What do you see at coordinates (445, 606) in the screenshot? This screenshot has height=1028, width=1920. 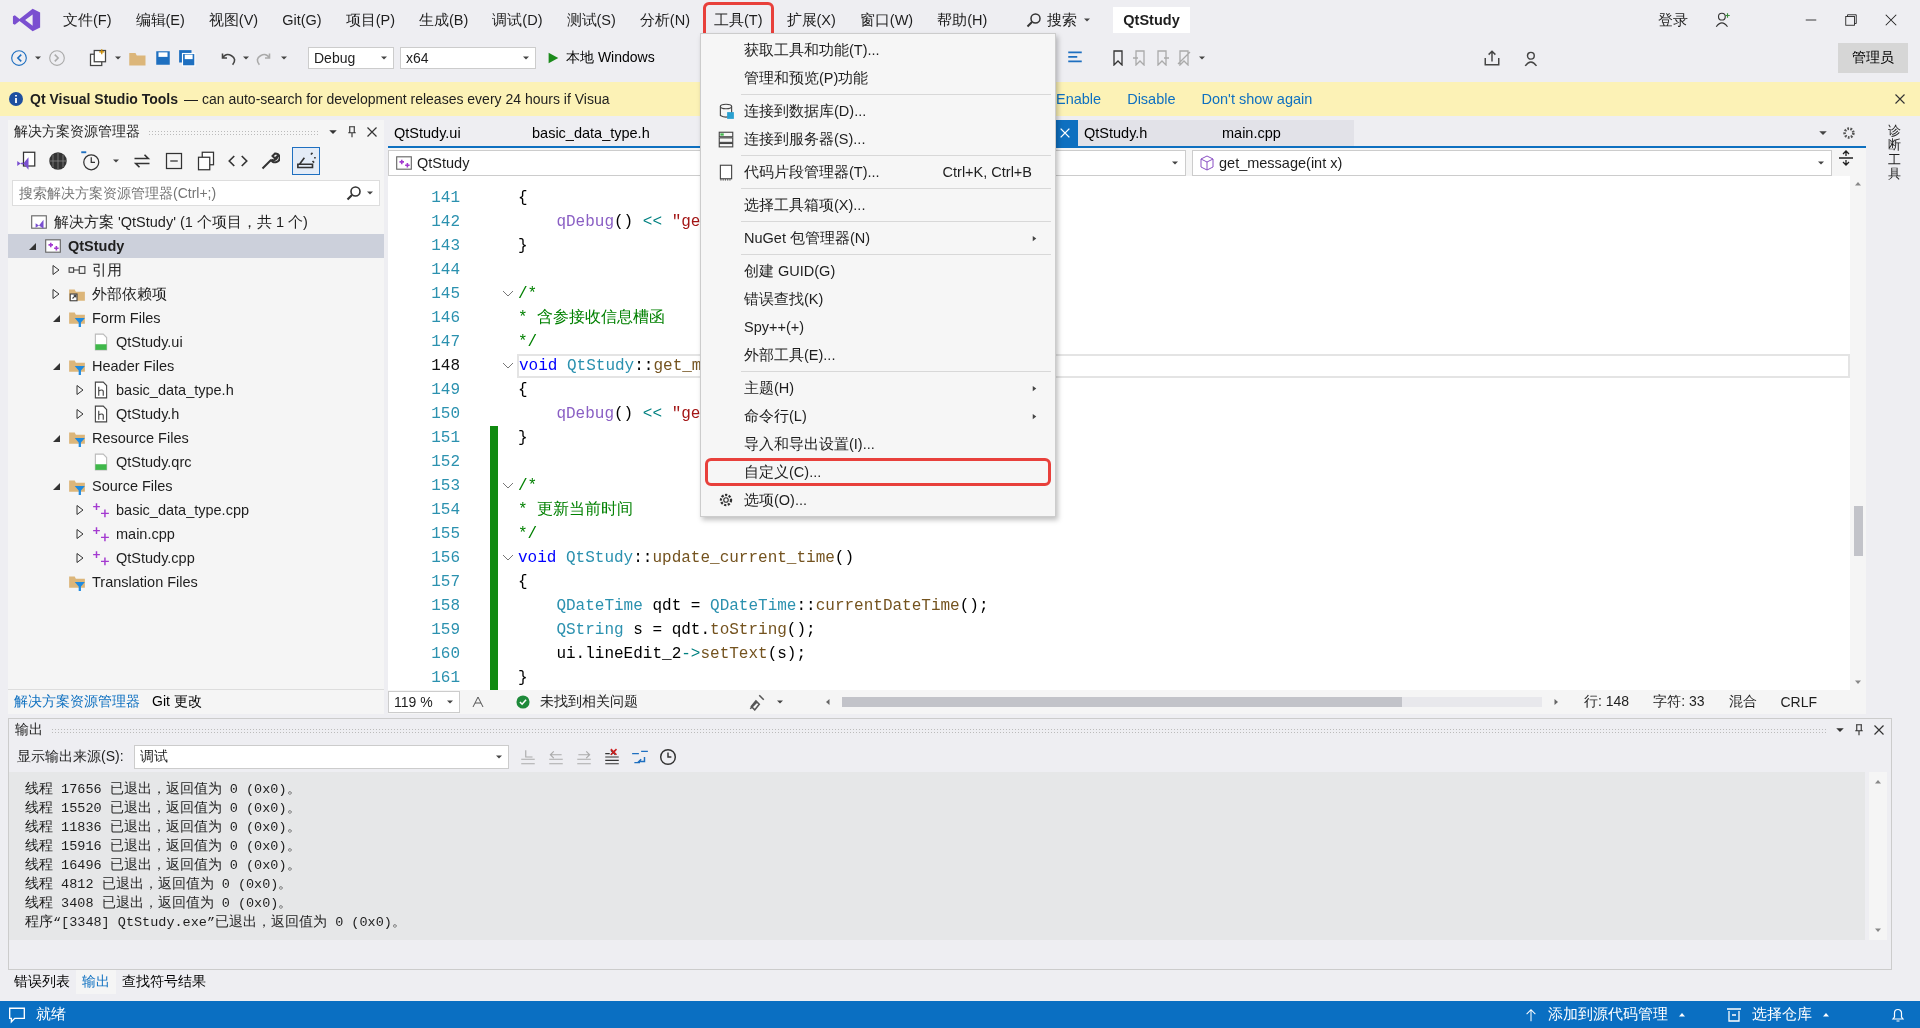 I see `line-number: 158` at bounding box center [445, 606].